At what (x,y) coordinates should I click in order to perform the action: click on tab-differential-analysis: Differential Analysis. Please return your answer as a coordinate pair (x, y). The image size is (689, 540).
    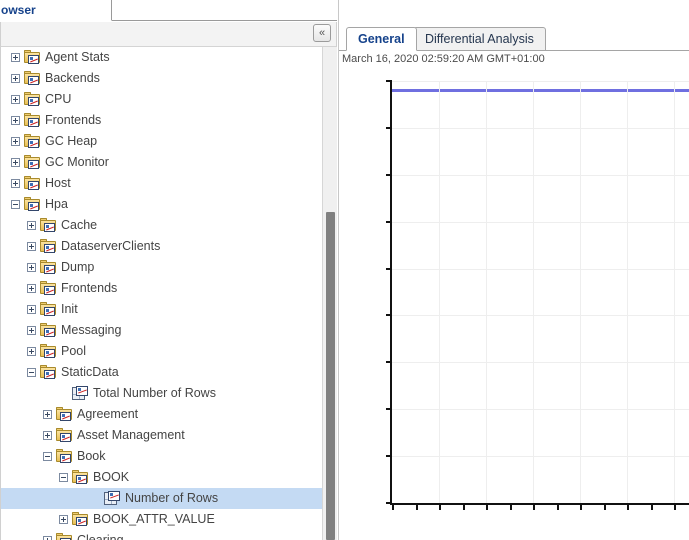
    Looking at the image, I should click on (479, 39).